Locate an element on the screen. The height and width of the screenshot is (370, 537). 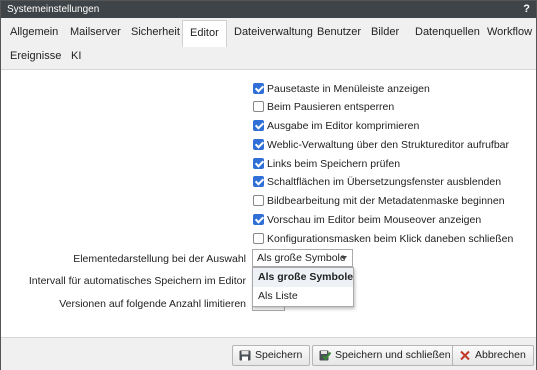
tab-benutzer: Benutzer is located at coordinates (339, 32).